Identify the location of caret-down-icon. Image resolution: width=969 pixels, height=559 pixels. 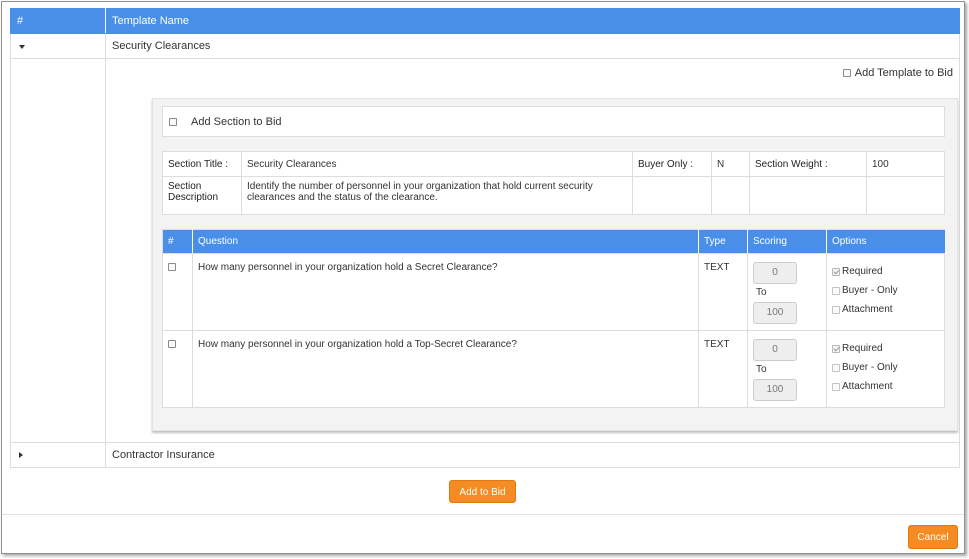
(22, 47).